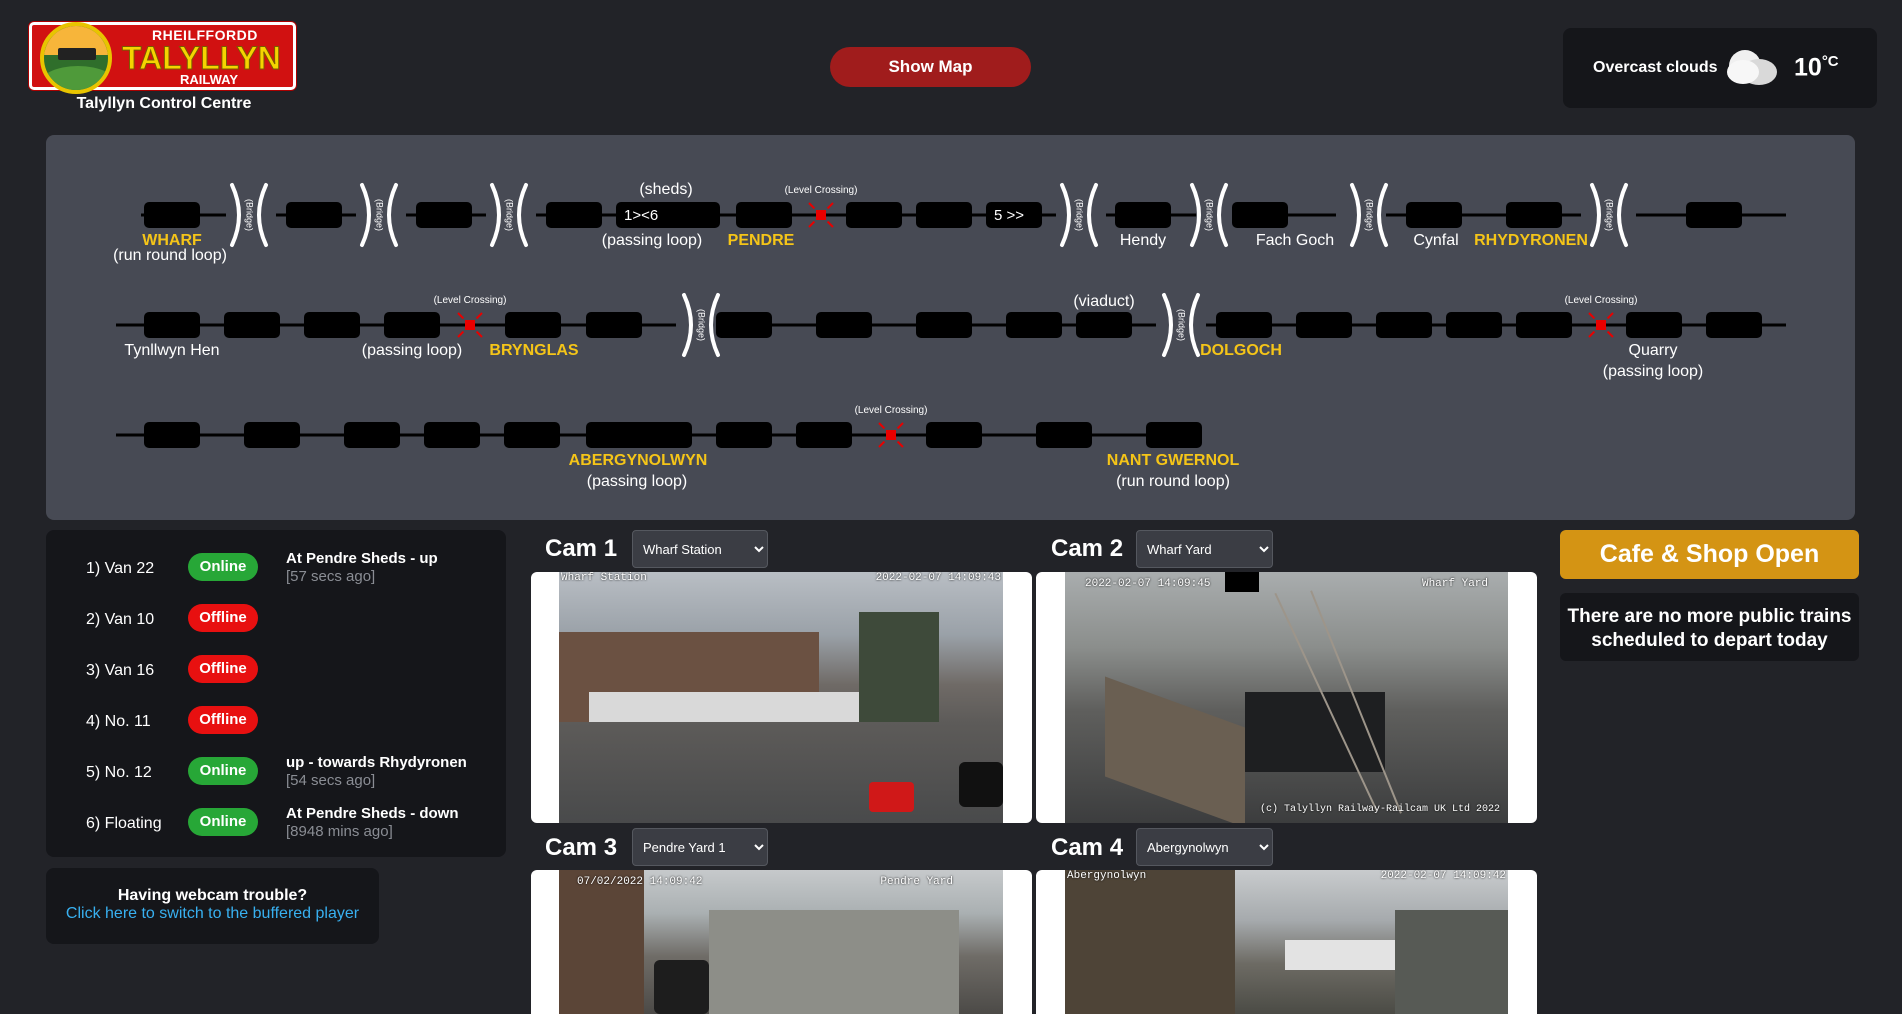 This screenshot has height=1014, width=1902. What do you see at coordinates (162, 58) in the screenshot?
I see `railway-logo: RHEILFFORDD TALYLLYN RAILWAY` at bounding box center [162, 58].